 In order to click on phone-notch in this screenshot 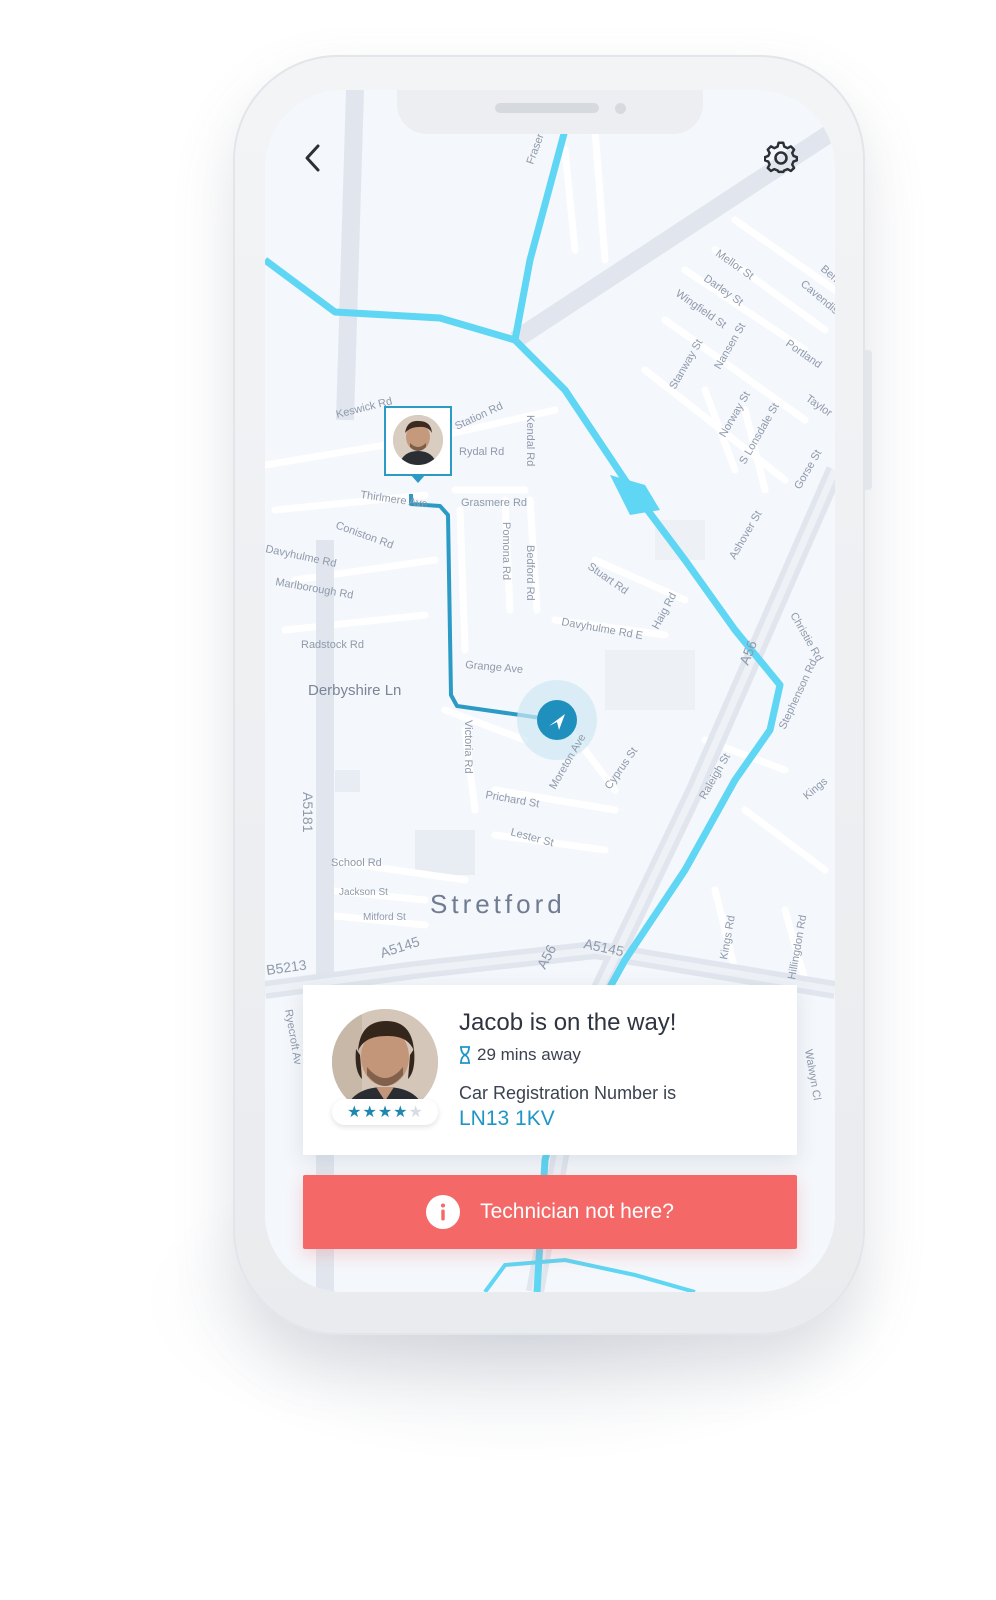, I will do `click(550, 112)`.